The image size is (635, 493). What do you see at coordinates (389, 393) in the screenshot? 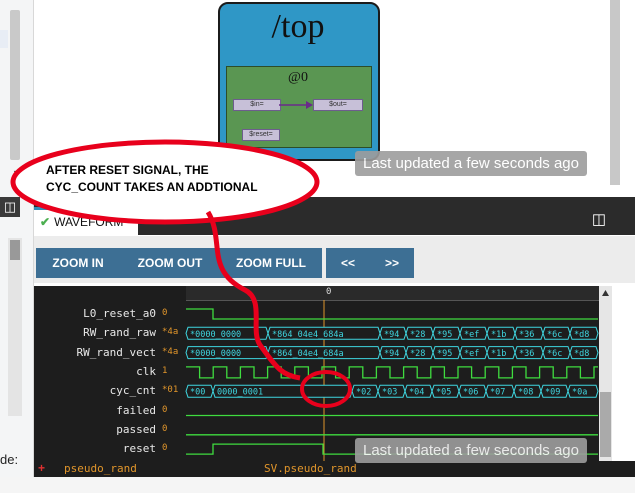
I see `bus-value-label: *03` at bounding box center [389, 393].